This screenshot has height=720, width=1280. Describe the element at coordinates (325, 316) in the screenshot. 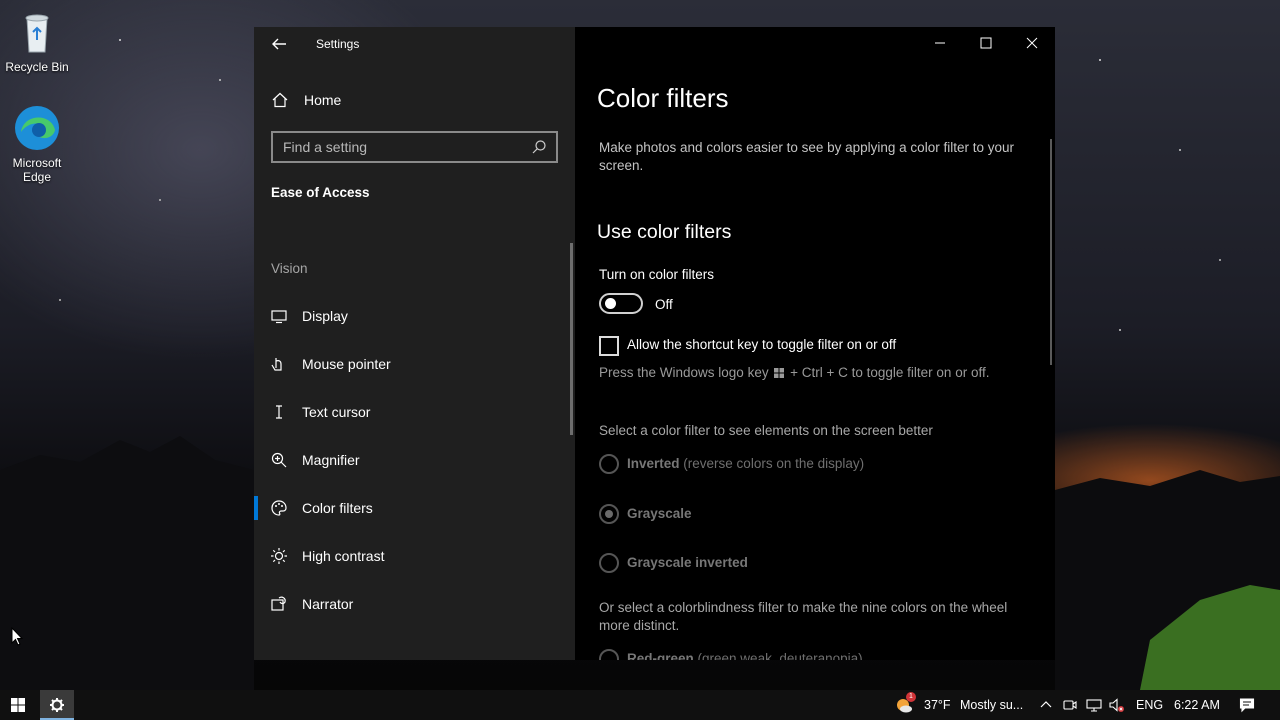

I see `sidebar-item-label: Display` at that location.